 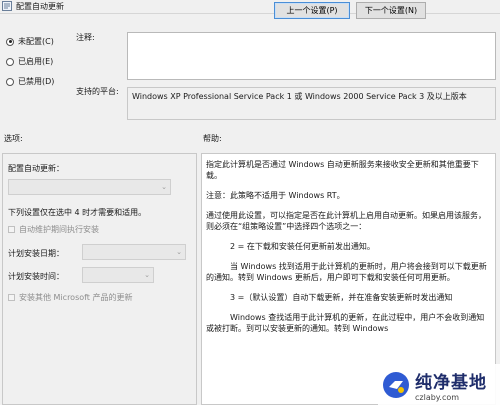 I want to click on schedule-day-dropdown: ⌄, so click(x=134, y=252).